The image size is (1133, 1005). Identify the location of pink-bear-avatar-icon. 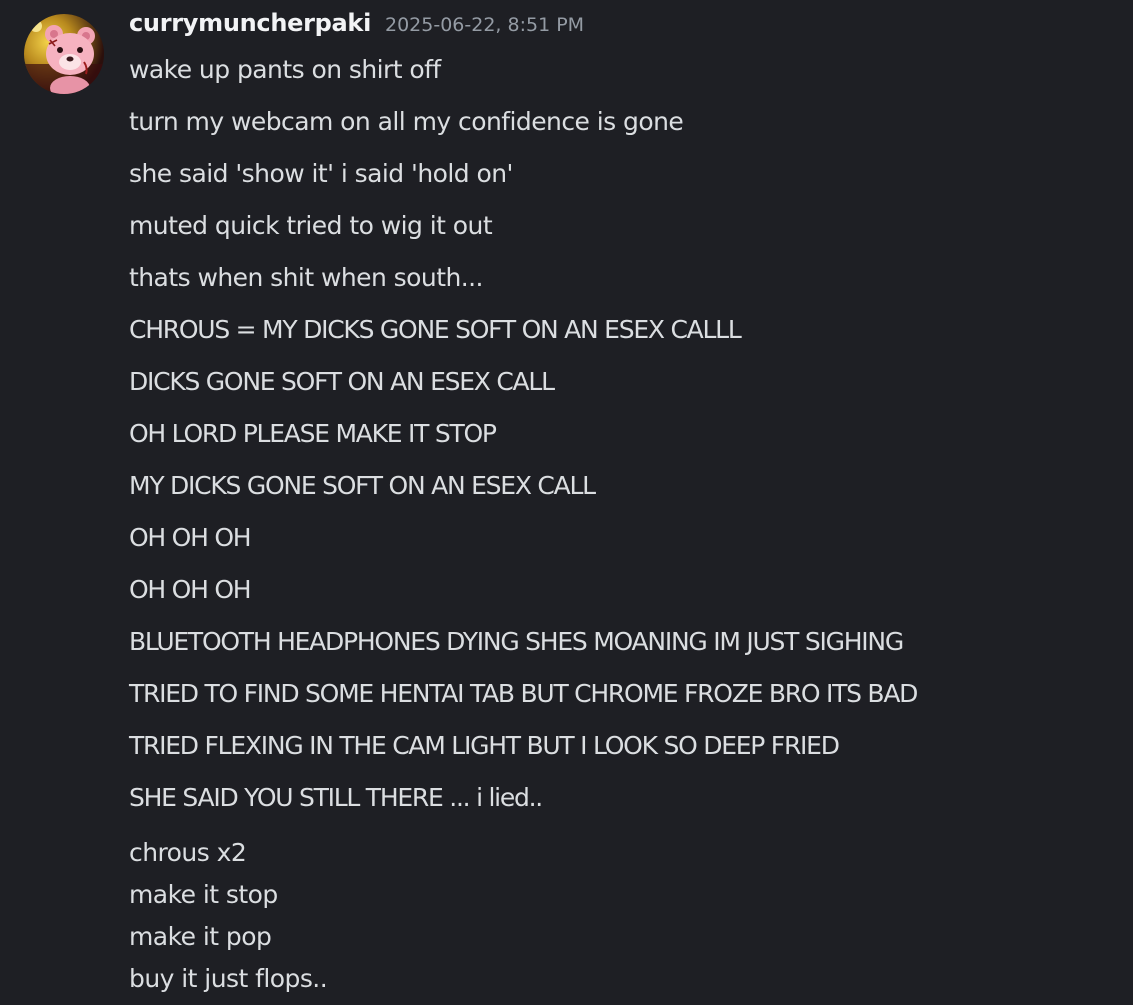
(64, 54).